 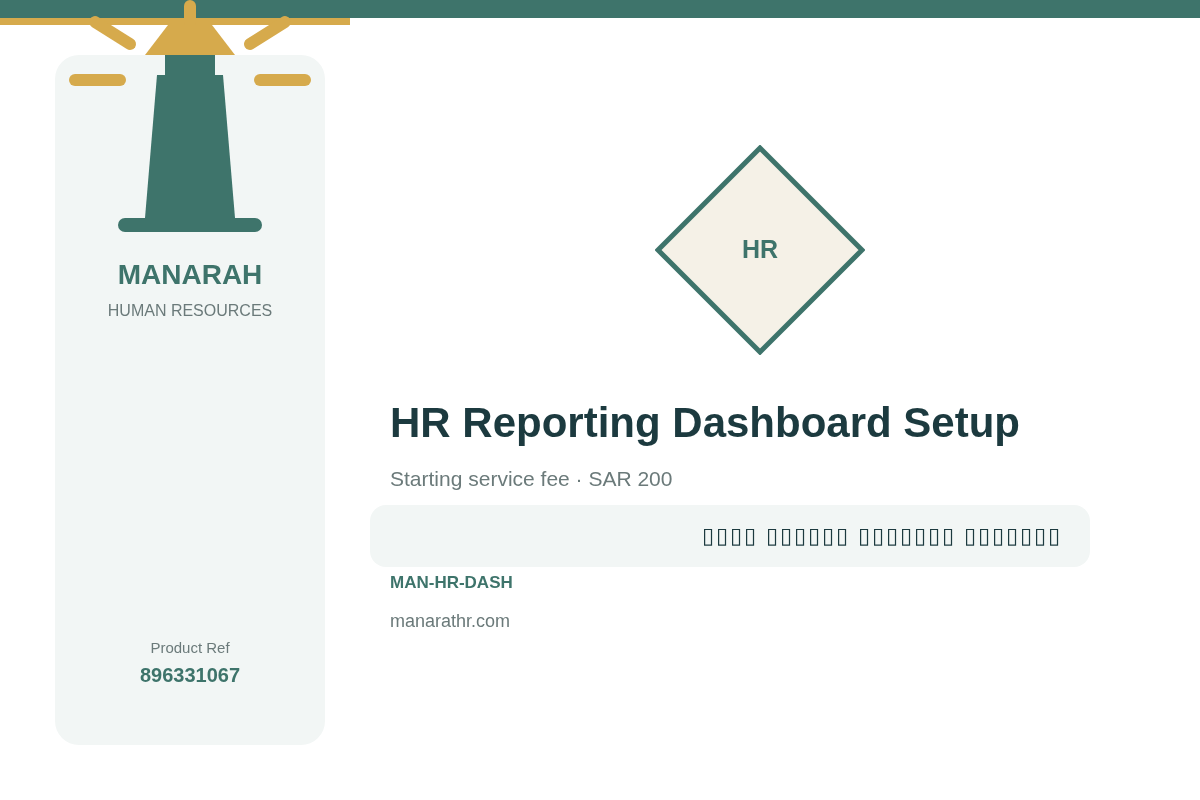 What do you see at coordinates (190, 647) in the screenshot?
I see `product-ref-label: Product Ref` at bounding box center [190, 647].